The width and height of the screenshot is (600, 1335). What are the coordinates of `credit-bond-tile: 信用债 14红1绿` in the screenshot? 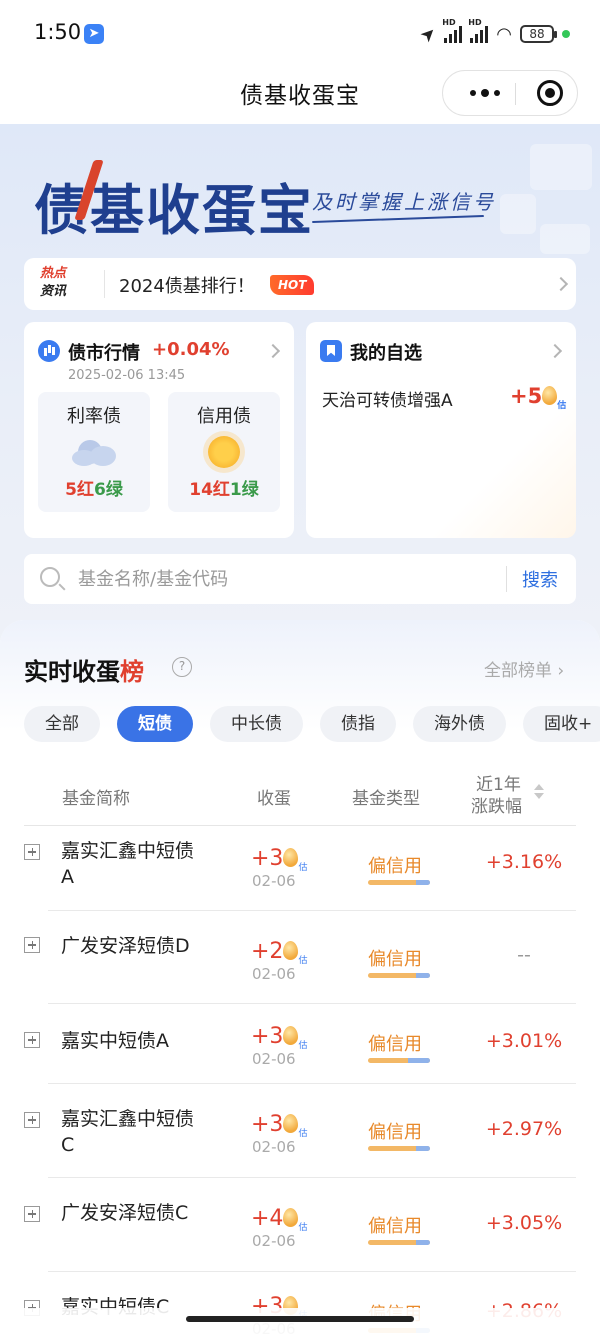 It's located at (224, 452).